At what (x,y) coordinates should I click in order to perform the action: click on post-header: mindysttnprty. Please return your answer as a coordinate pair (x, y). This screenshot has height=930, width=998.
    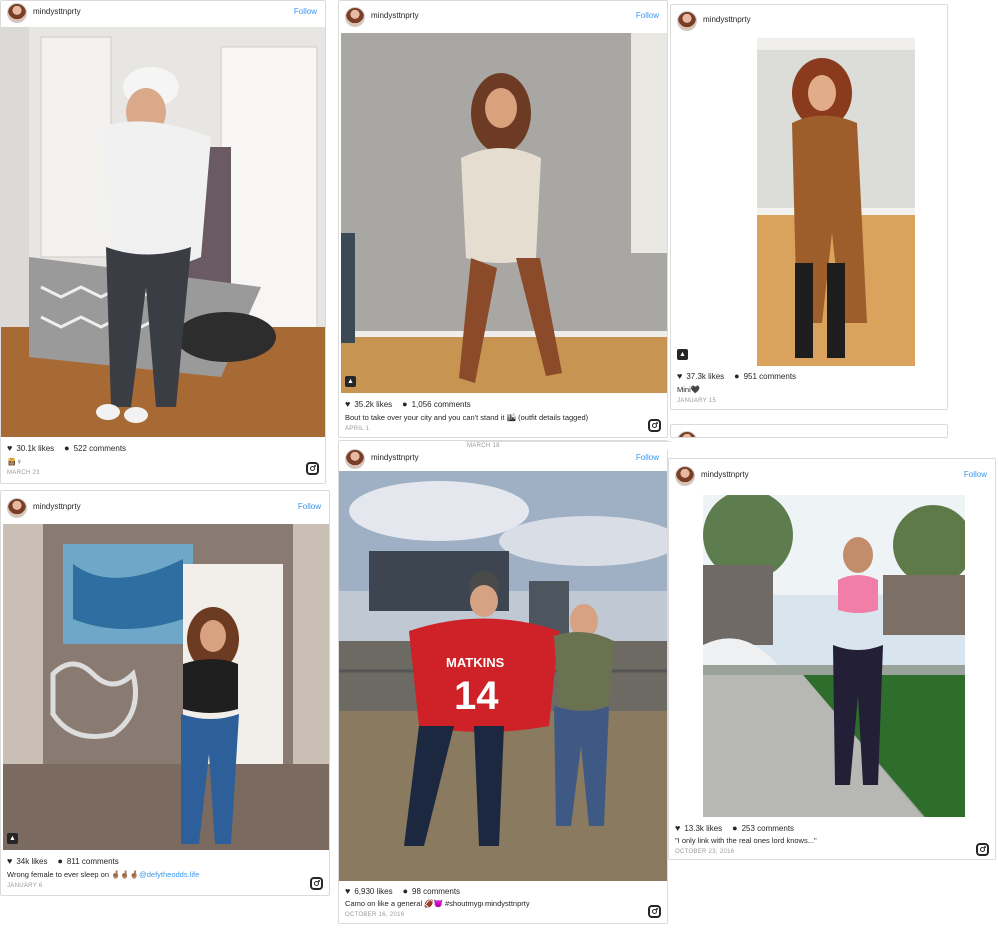
    Looking at the image, I should click on (809, 22).